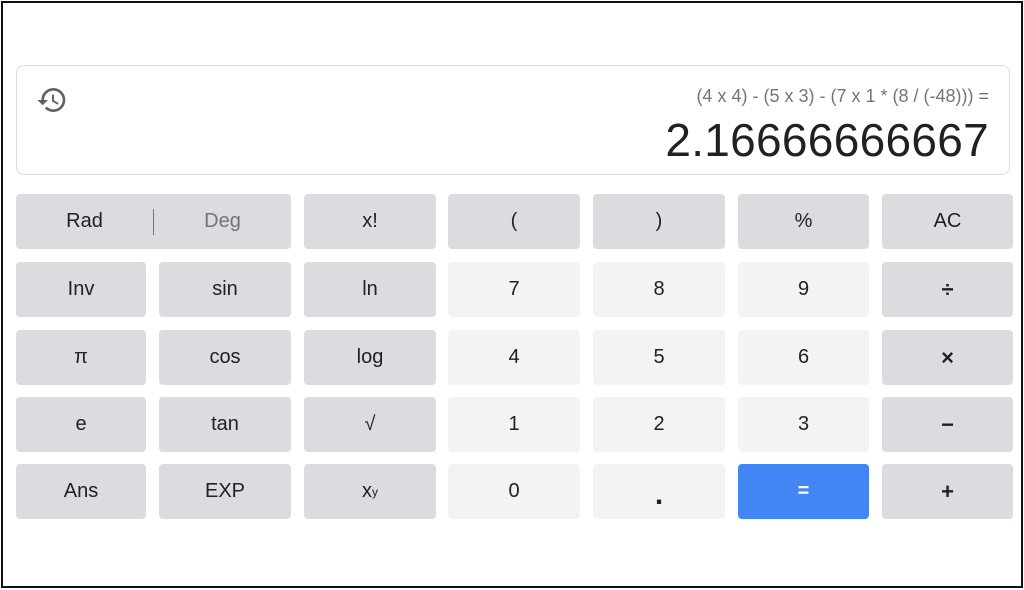  I want to click on angle-mode-toggle: Rad Deg, so click(153, 221).